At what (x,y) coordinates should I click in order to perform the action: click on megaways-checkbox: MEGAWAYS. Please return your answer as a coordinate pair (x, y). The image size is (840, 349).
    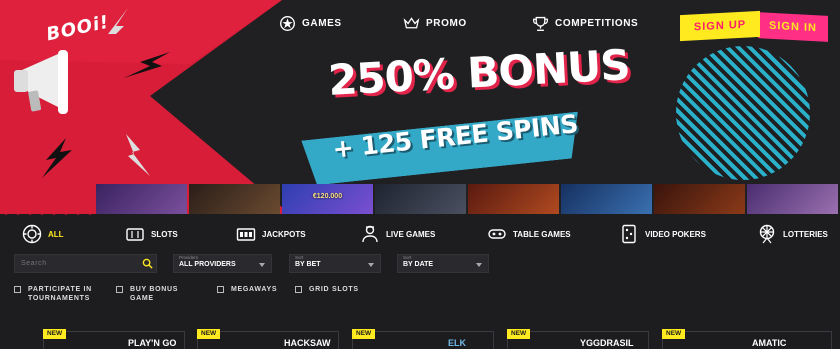
    Looking at the image, I should click on (247, 289).